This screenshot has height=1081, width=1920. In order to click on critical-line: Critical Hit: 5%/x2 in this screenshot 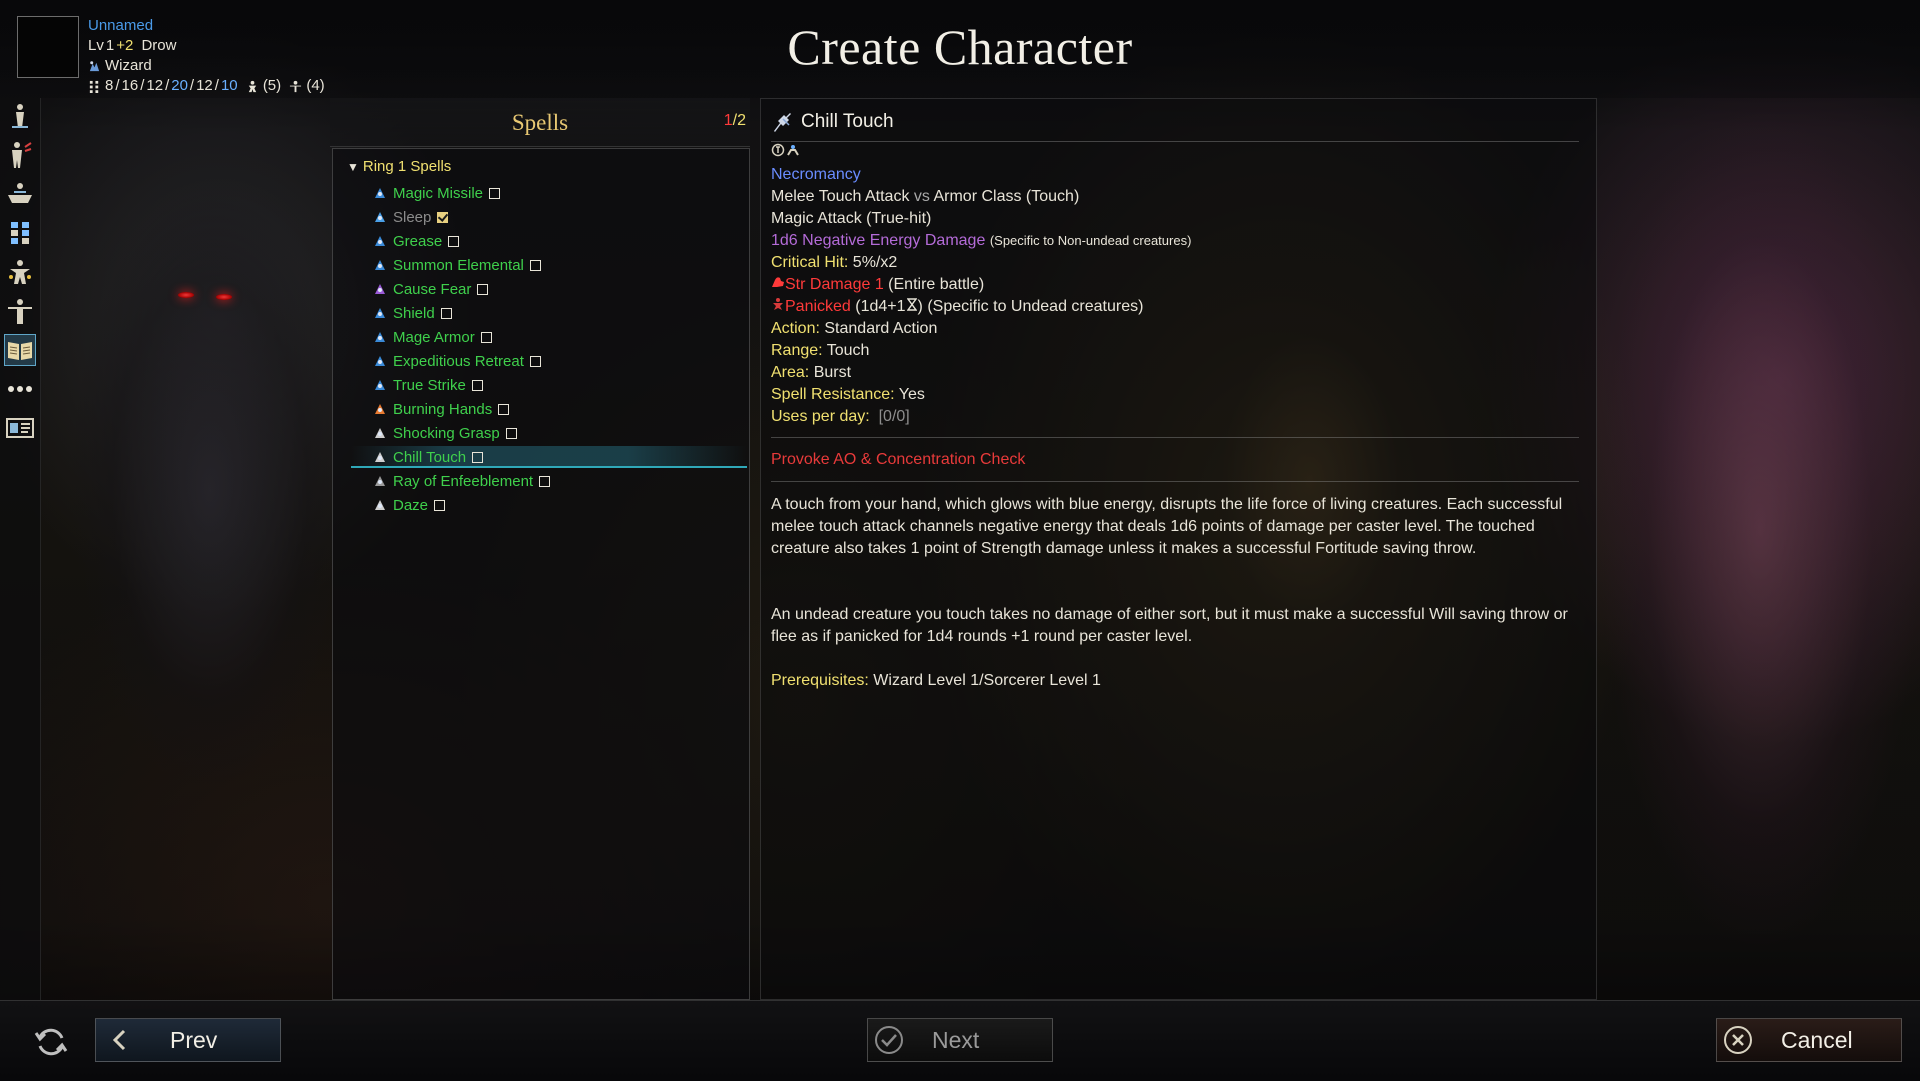, I will do `click(834, 263)`.